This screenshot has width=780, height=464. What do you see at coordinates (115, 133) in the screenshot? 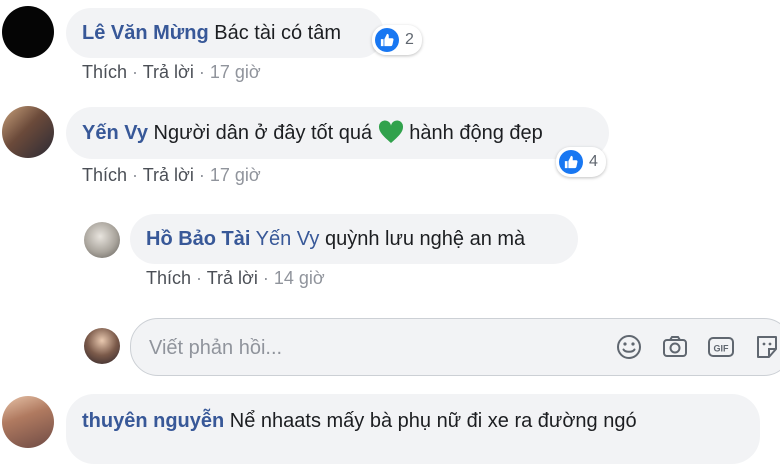
I see `comment-author: Yến Vy` at bounding box center [115, 133].